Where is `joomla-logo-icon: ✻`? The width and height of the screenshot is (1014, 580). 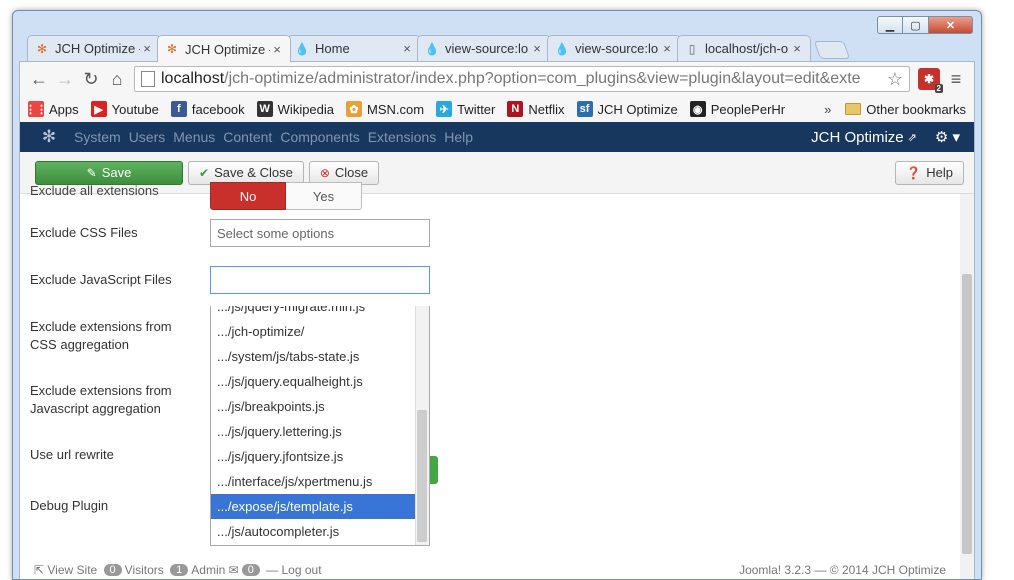
joomla-logo-icon: ✻ is located at coordinates (49, 137).